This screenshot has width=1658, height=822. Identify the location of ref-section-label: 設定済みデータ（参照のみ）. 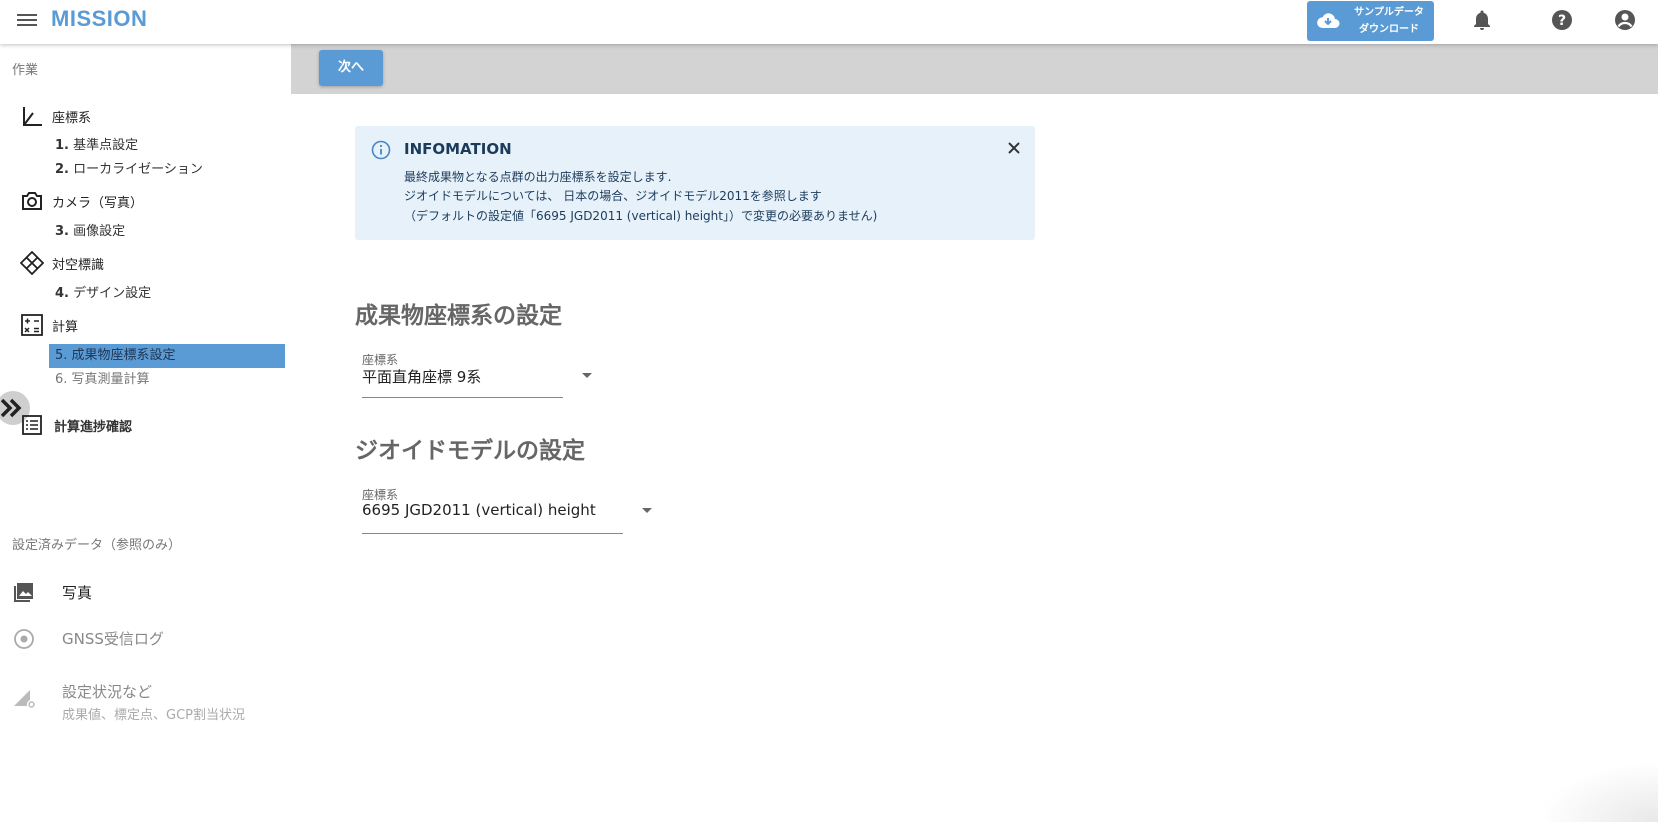
(97, 545).